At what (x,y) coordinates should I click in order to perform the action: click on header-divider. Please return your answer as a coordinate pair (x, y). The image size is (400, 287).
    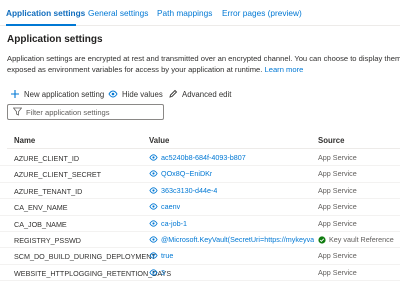
    Looking at the image, I should click on (203, 148).